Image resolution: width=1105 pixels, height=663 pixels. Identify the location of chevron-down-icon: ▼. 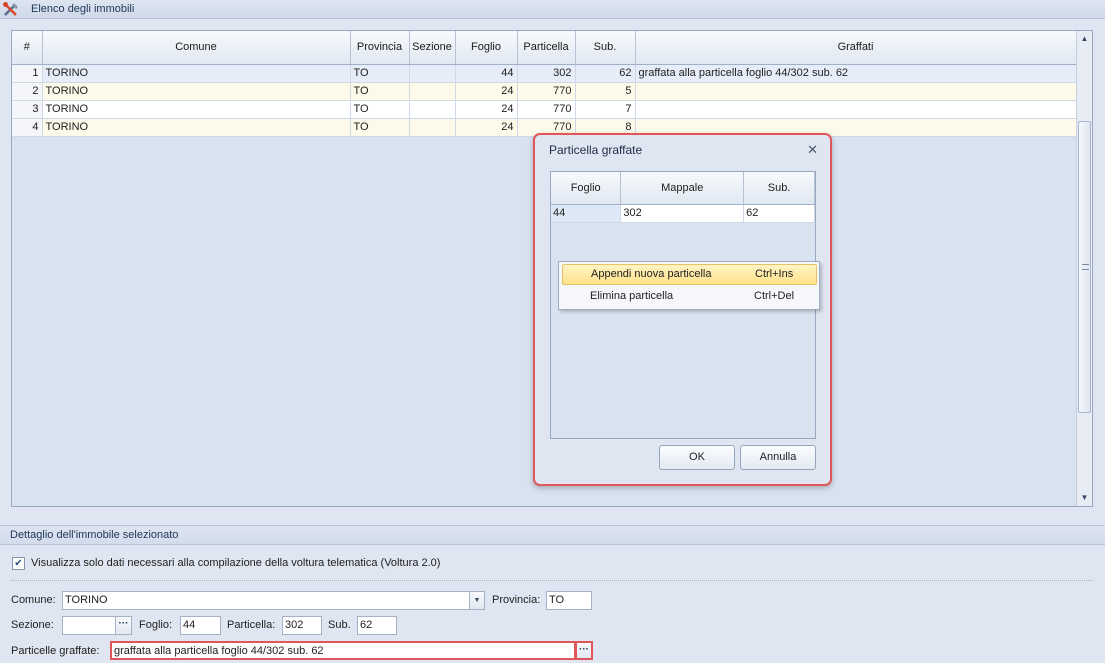
(477, 600).